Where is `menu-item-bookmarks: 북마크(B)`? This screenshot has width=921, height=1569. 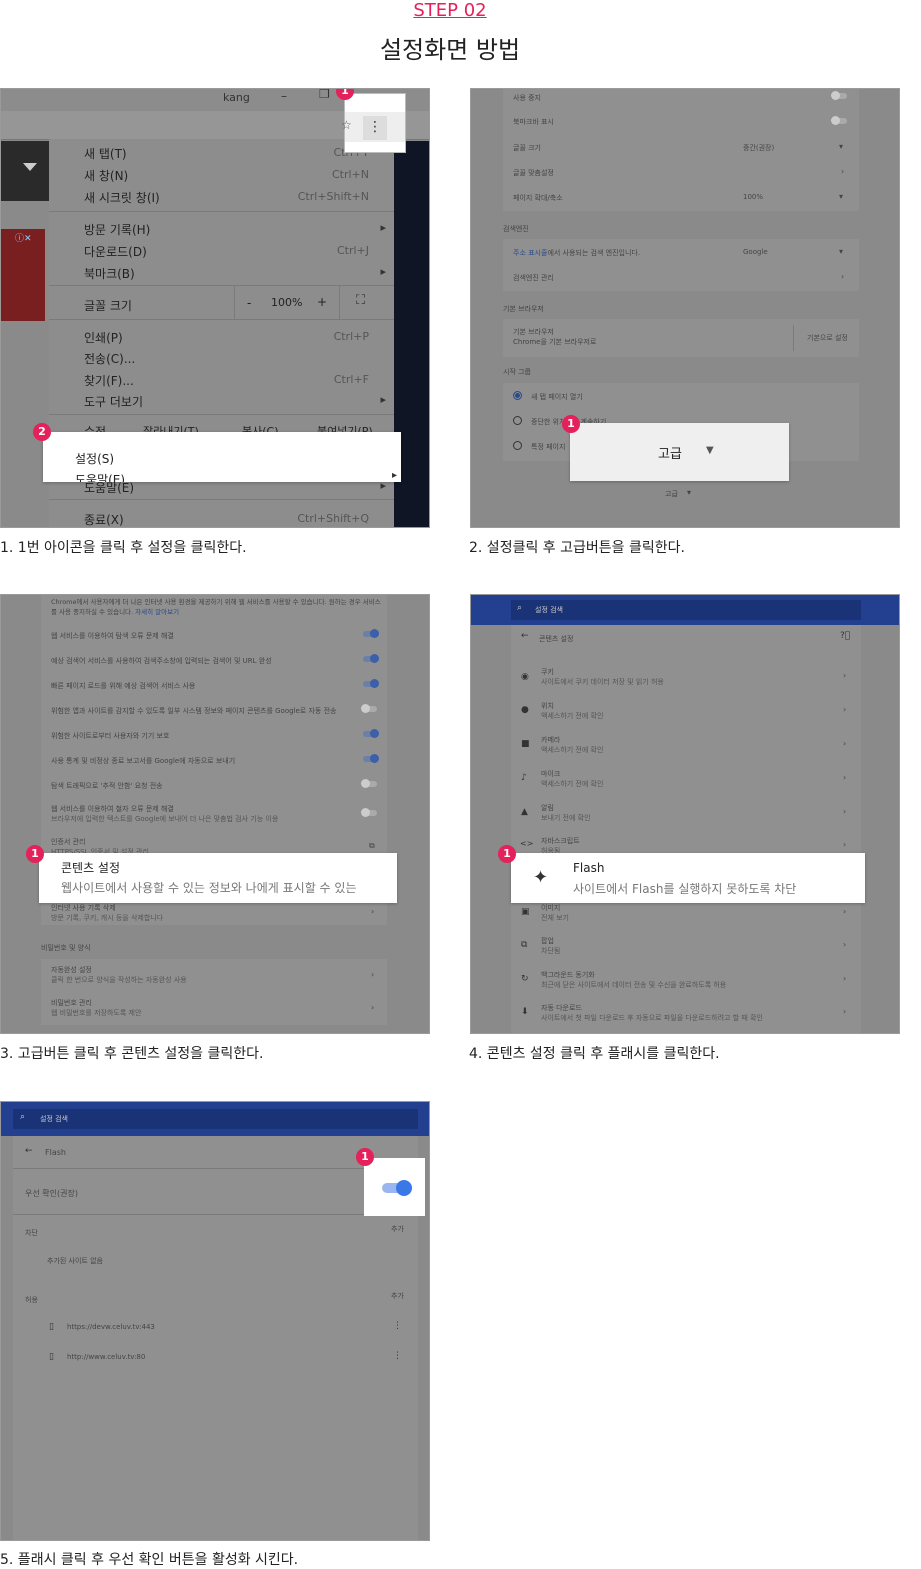 menu-item-bookmarks: 북마크(B) is located at coordinates (109, 273).